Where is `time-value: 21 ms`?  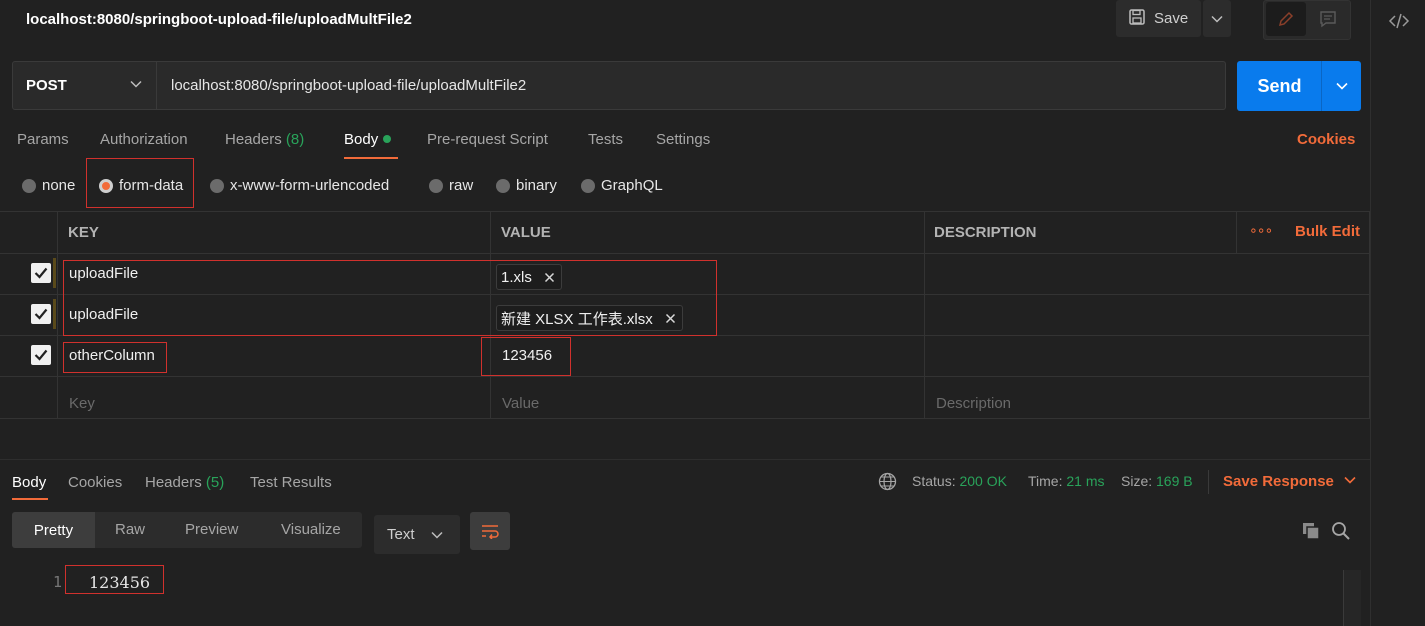 time-value: 21 ms is located at coordinates (1085, 481).